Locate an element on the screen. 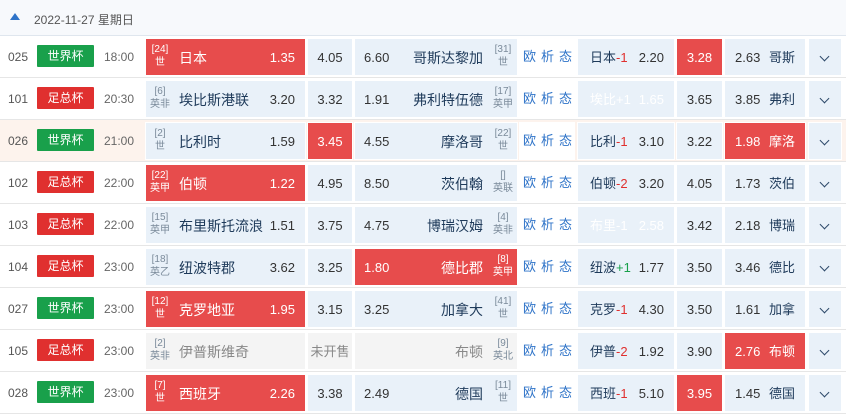  handicap-draw-cell: 4.05 is located at coordinates (699, 183).